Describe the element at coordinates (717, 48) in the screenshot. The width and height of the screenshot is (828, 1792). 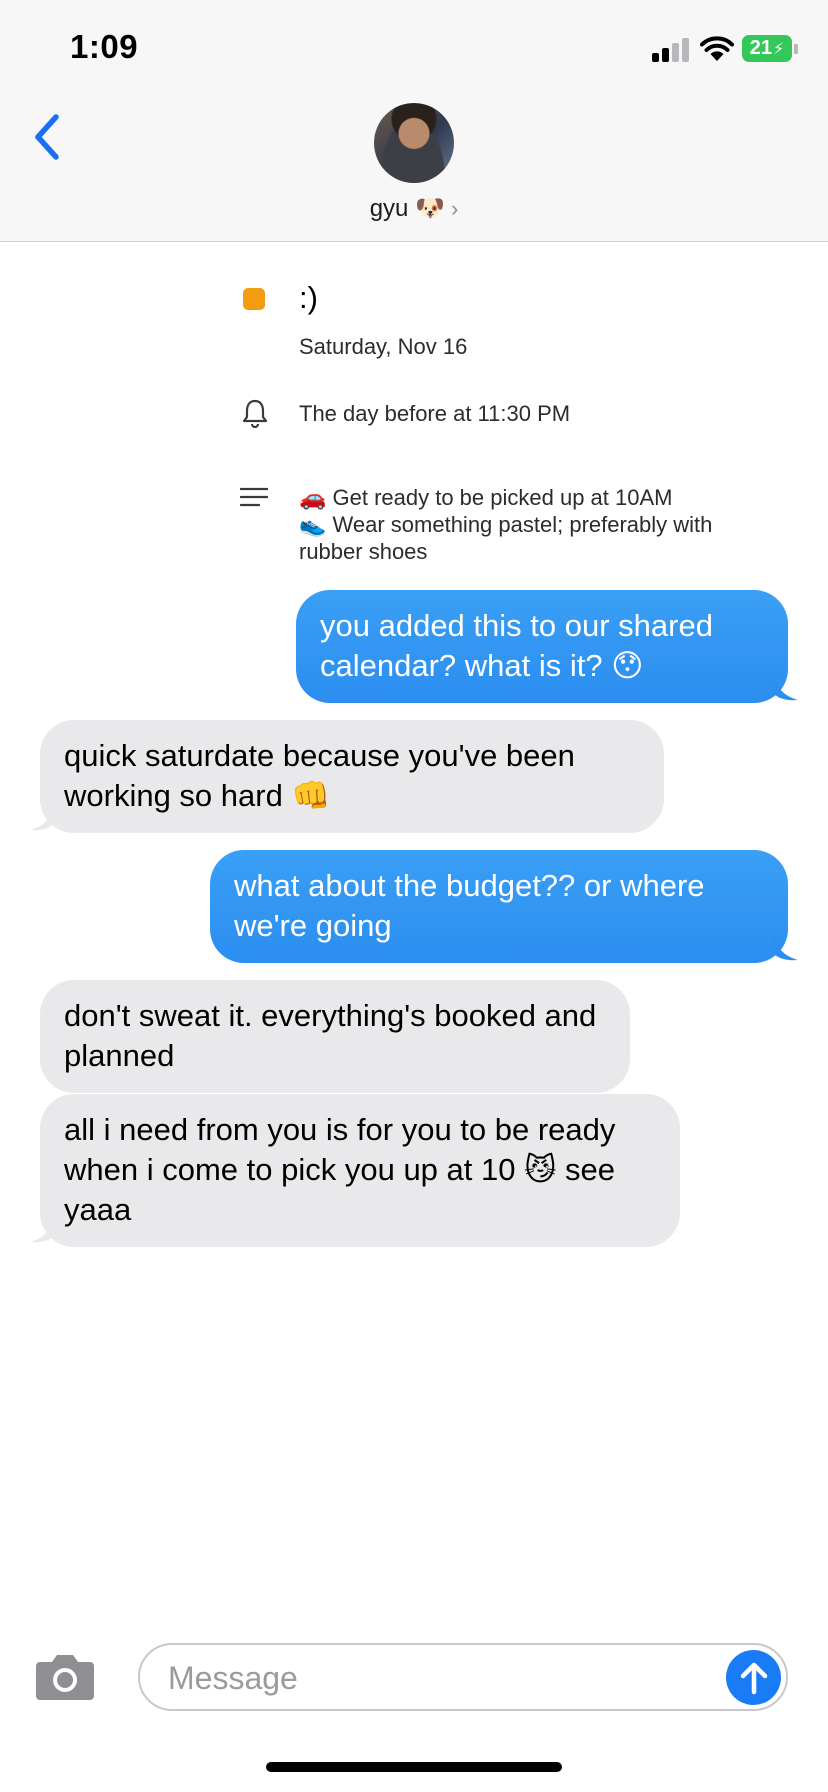
I see `wifi-icon` at that location.